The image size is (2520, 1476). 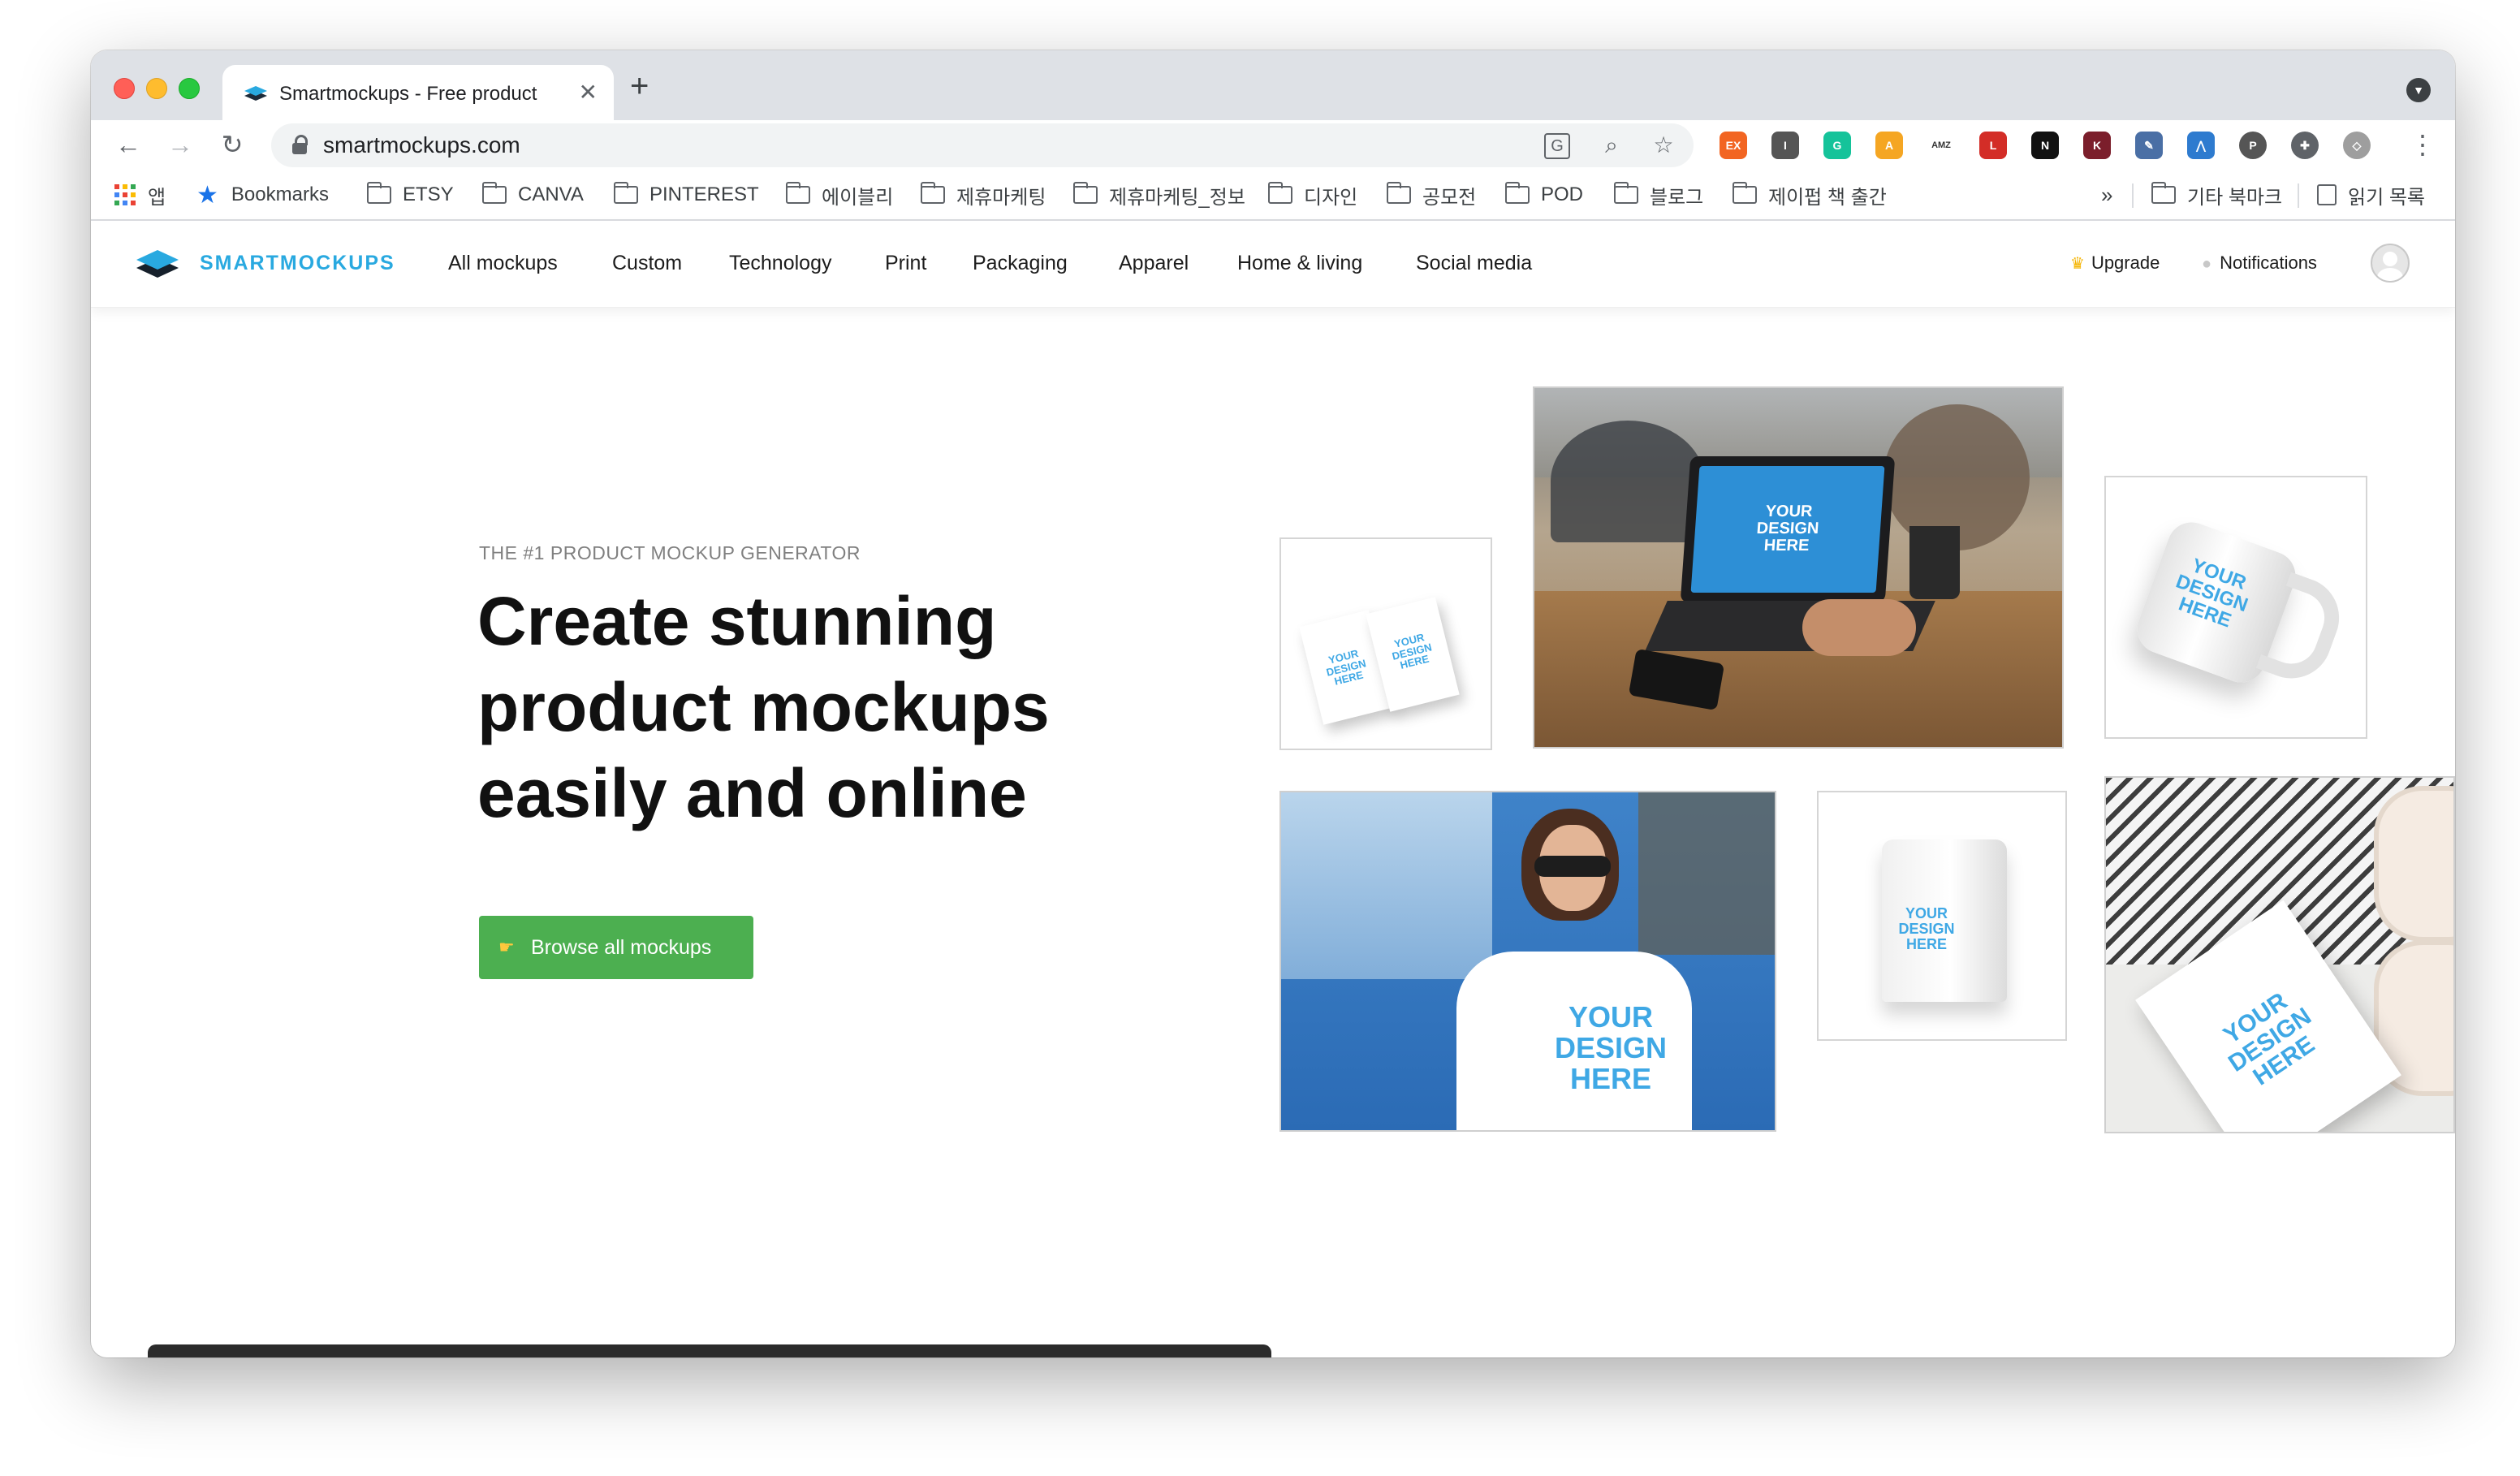 What do you see at coordinates (1664, 145) in the screenshot?
I see `bookmark-star-icon: ☆` at bounding box center [1664, 145].